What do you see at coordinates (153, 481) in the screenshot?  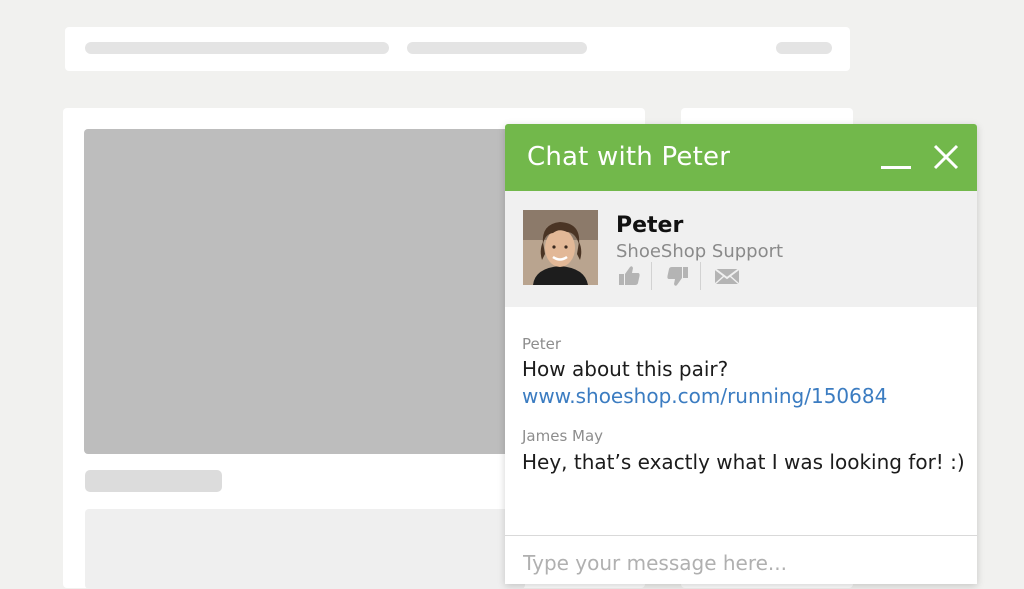 I see `placeholder-caption` at bounding box center [153, 481].